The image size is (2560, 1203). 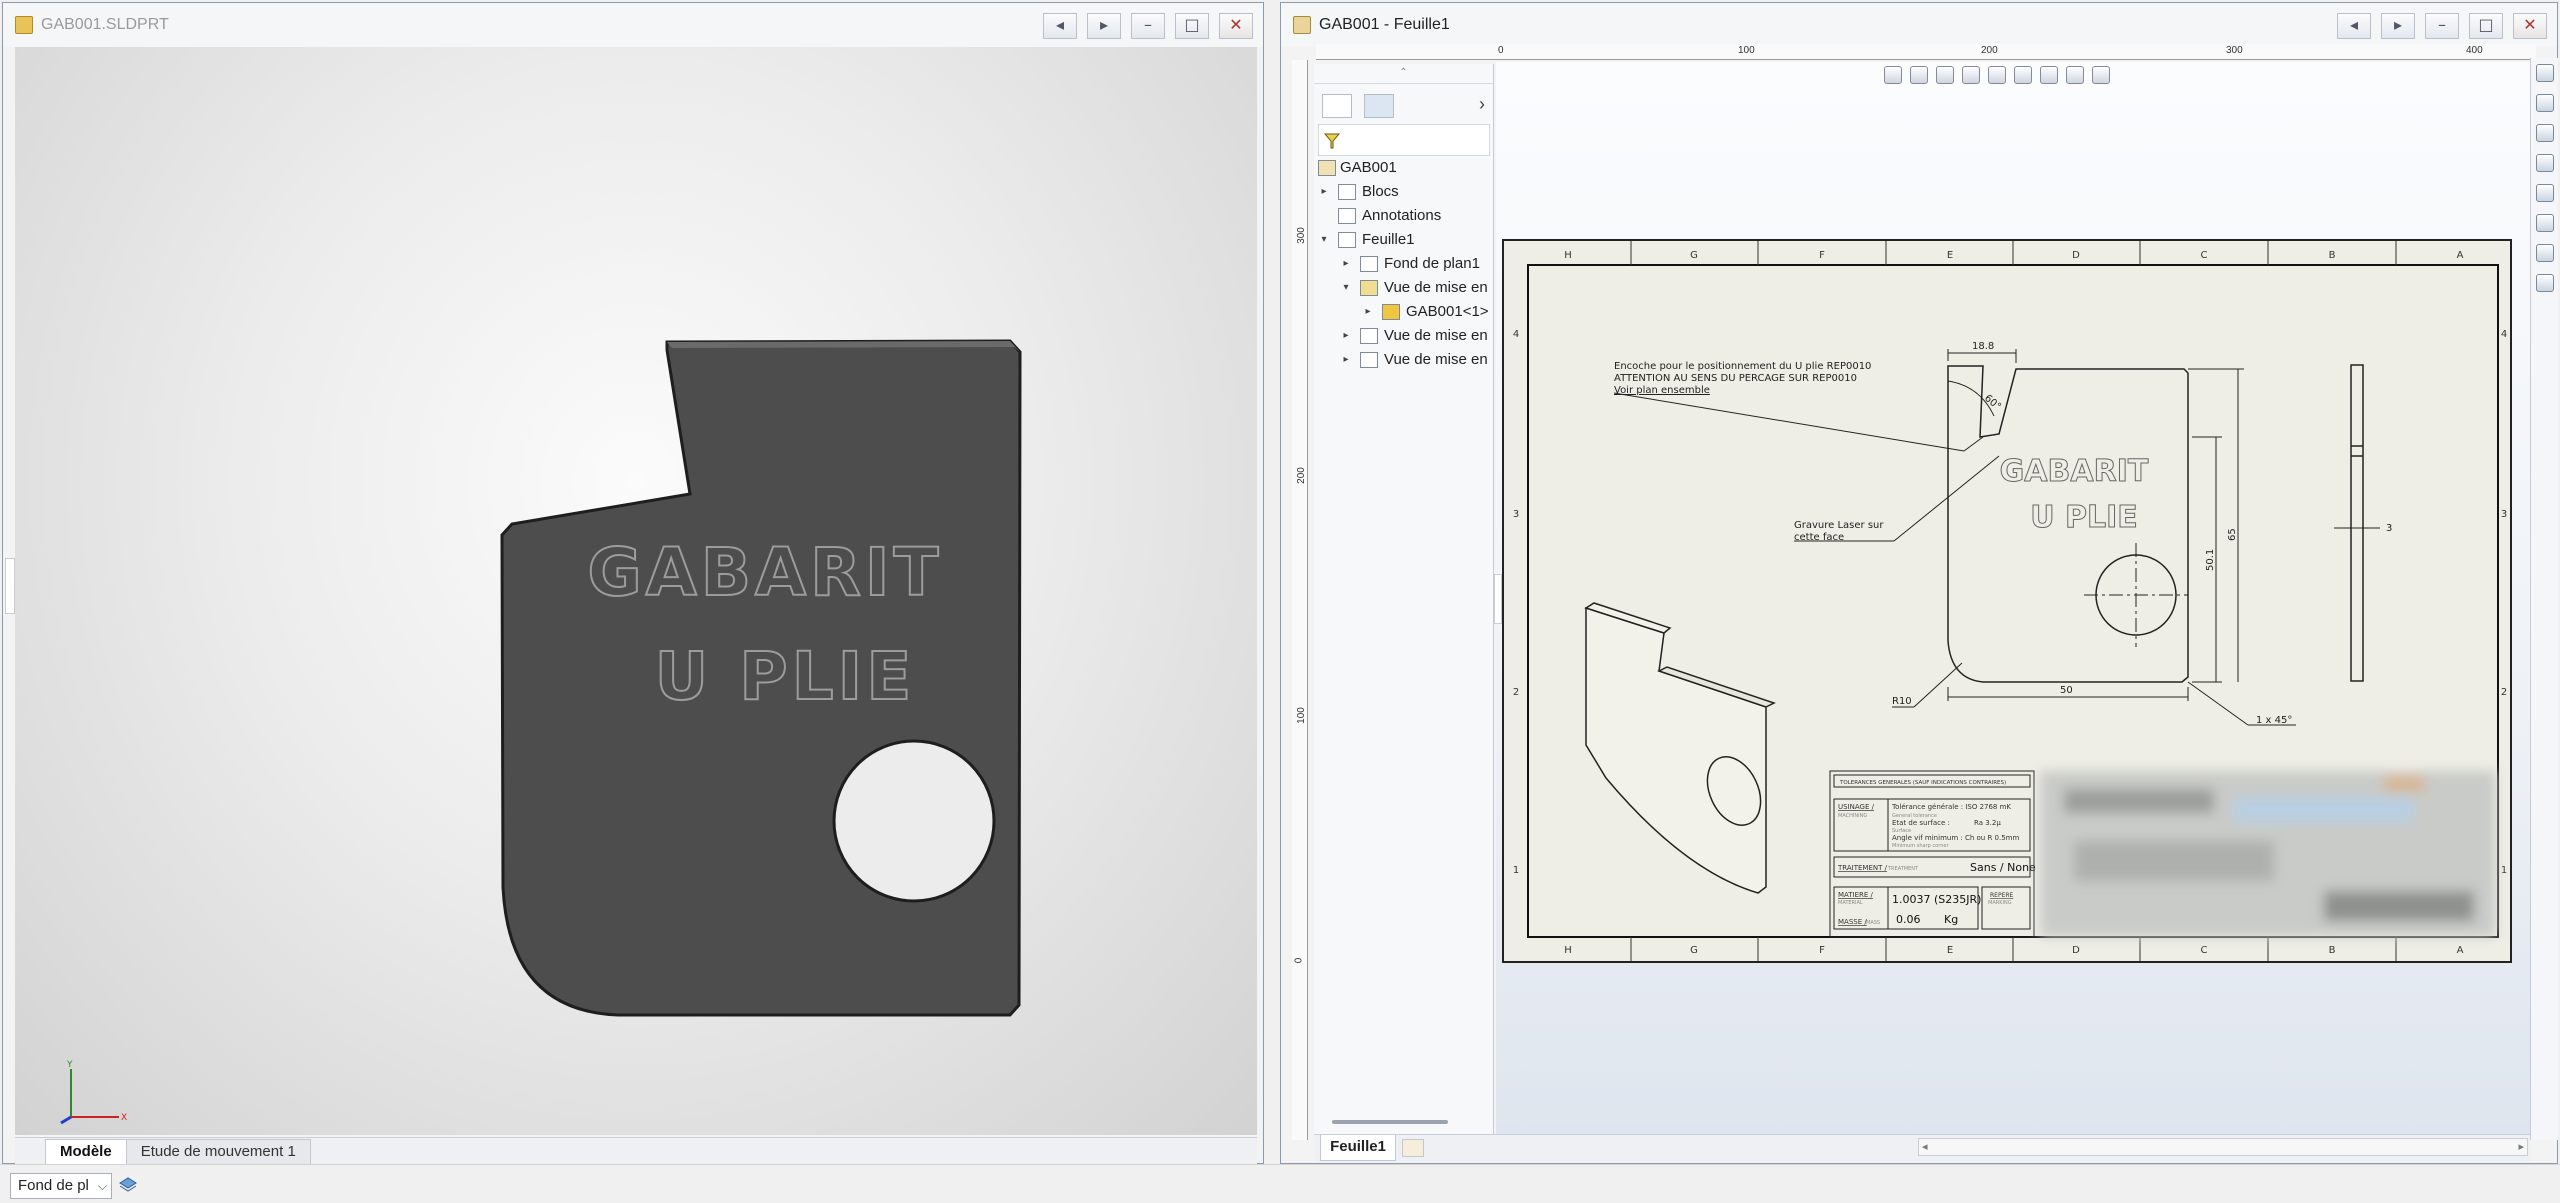 What do you see at coordinates (1925, 1147) in the screenshot?
I see `scroll-left-icon: ◂` at bounding box center [1925, 1147].